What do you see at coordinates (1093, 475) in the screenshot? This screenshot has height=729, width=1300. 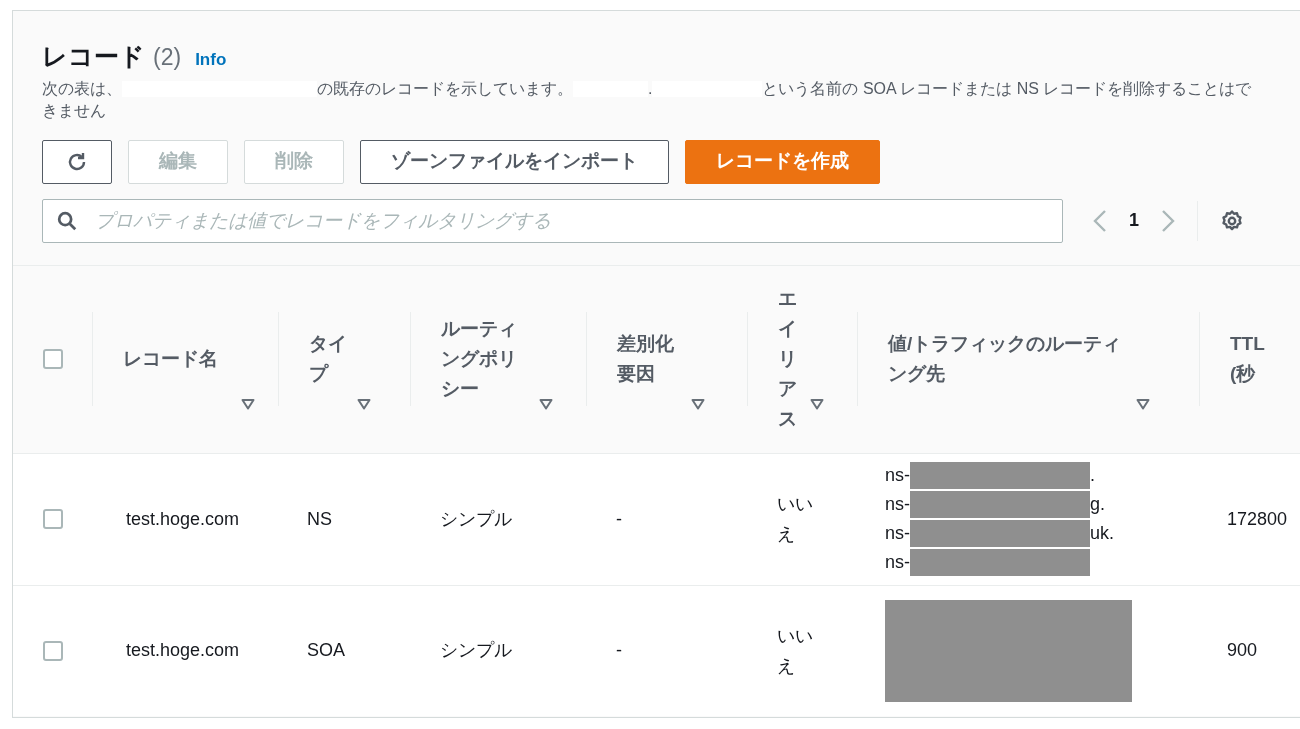 I see `record-value: .` at bounding box center [1093, 475].